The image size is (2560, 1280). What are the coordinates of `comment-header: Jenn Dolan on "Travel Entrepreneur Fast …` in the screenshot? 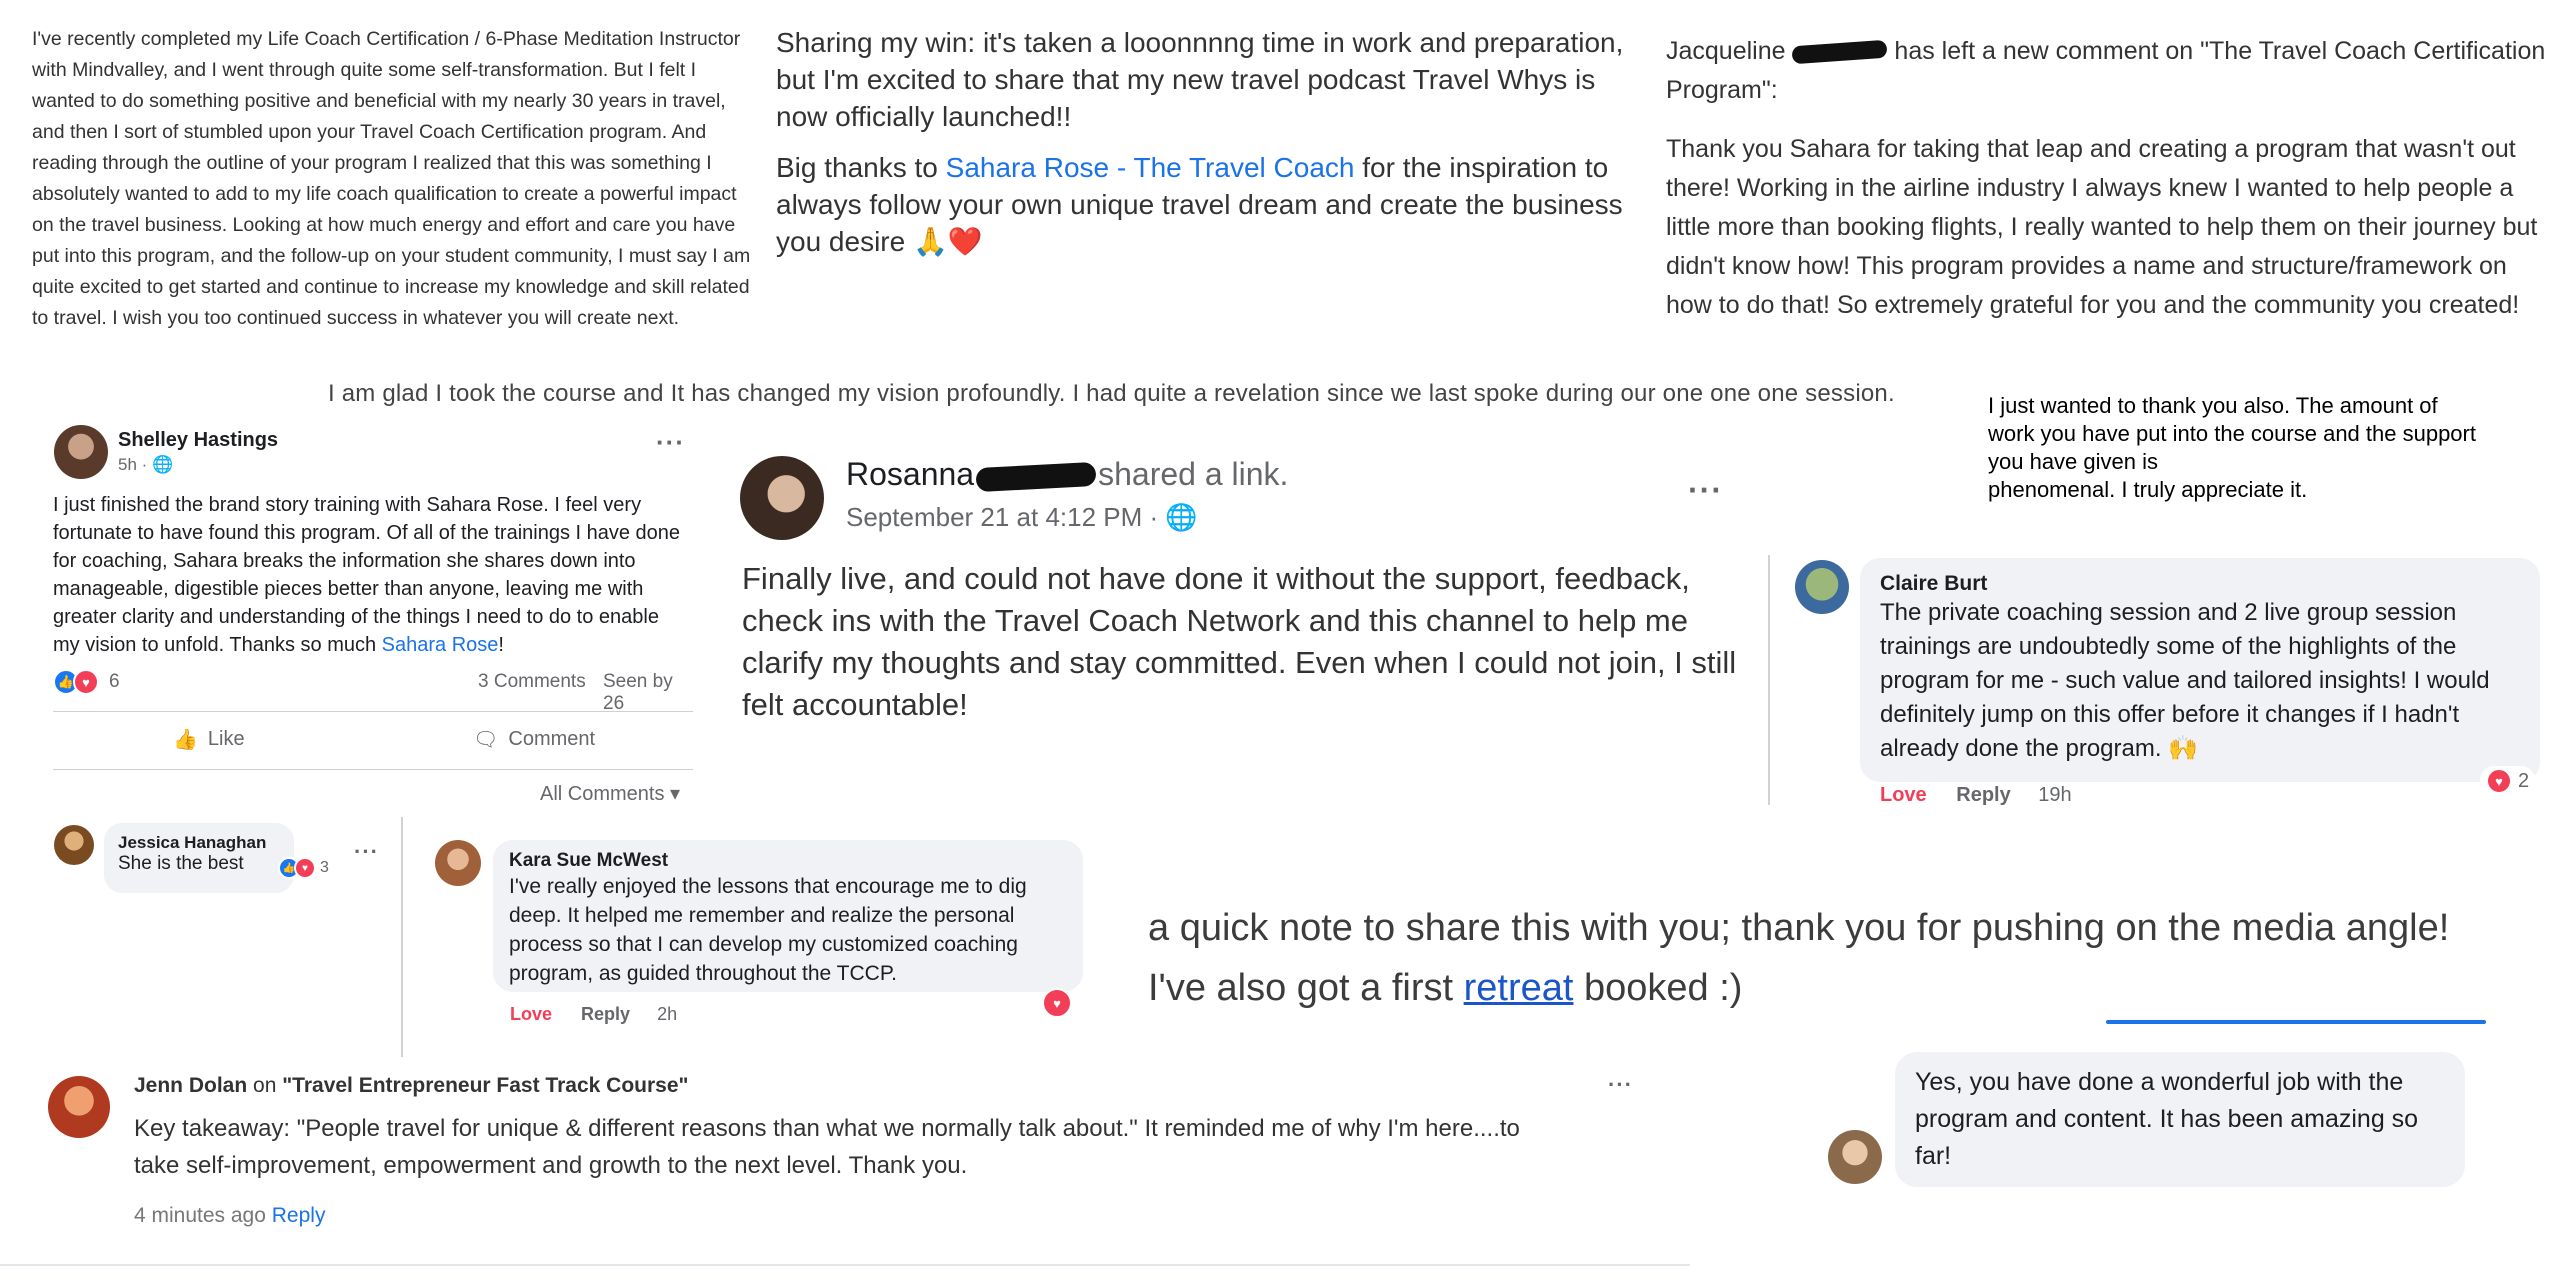 It's located at (411, 1086).